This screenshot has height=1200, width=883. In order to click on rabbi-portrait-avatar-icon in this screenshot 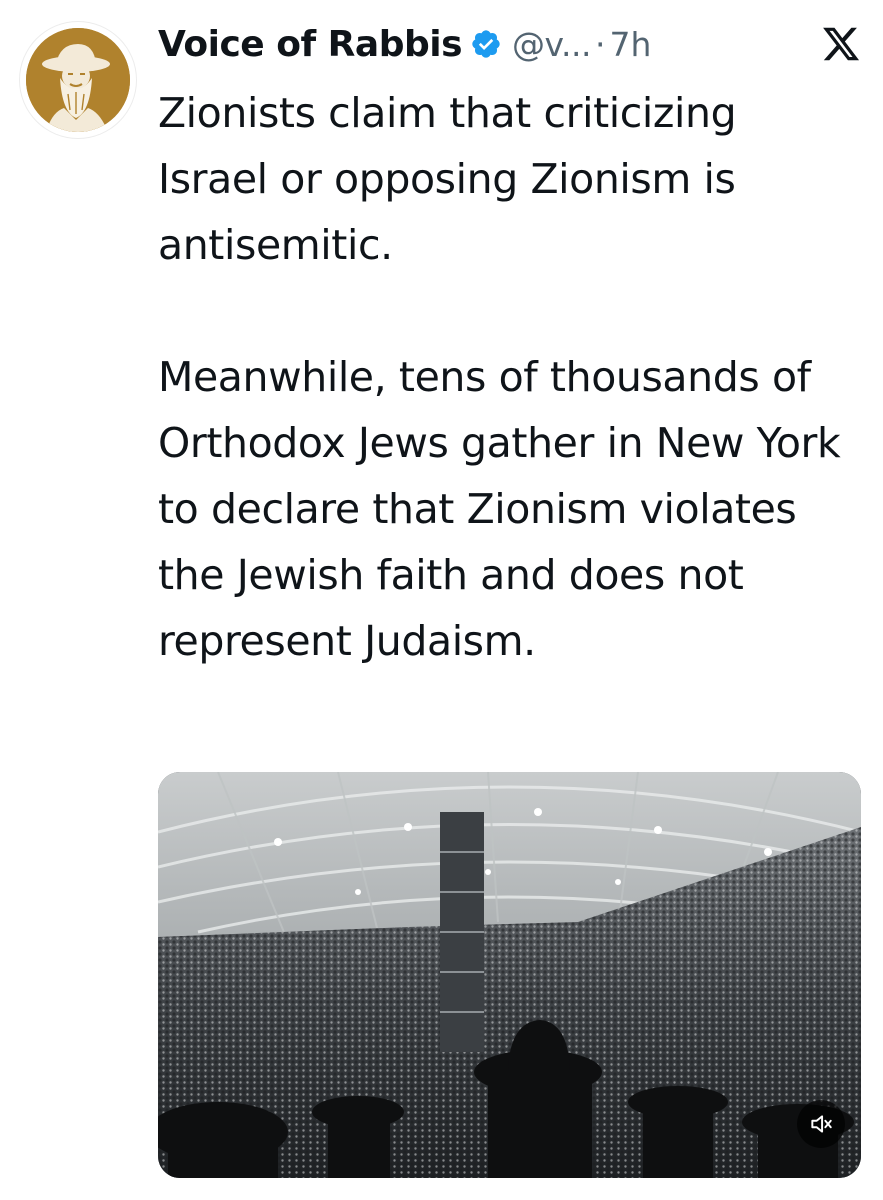, I will do `click(78, 80)`.